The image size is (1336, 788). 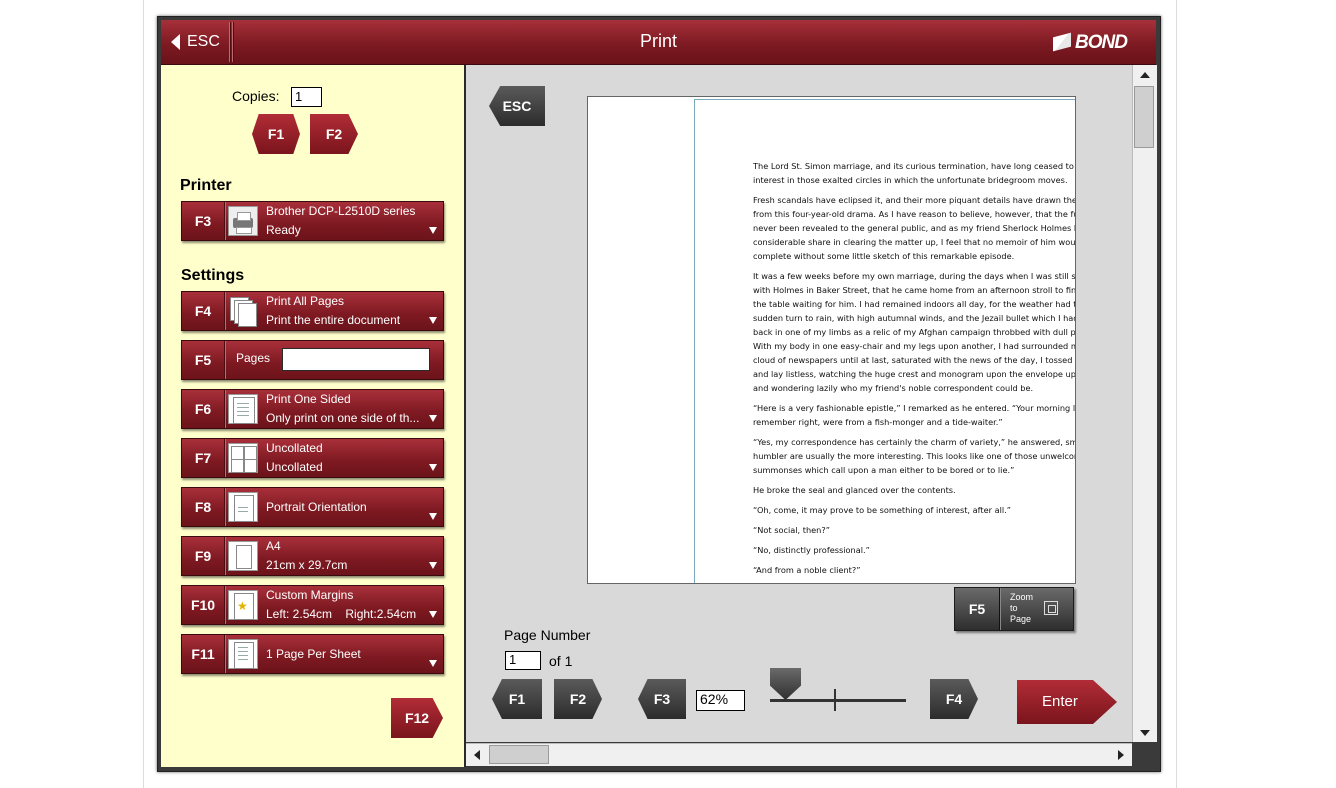 I want to click on fit-page-icon, so click(x=1051, y=608).